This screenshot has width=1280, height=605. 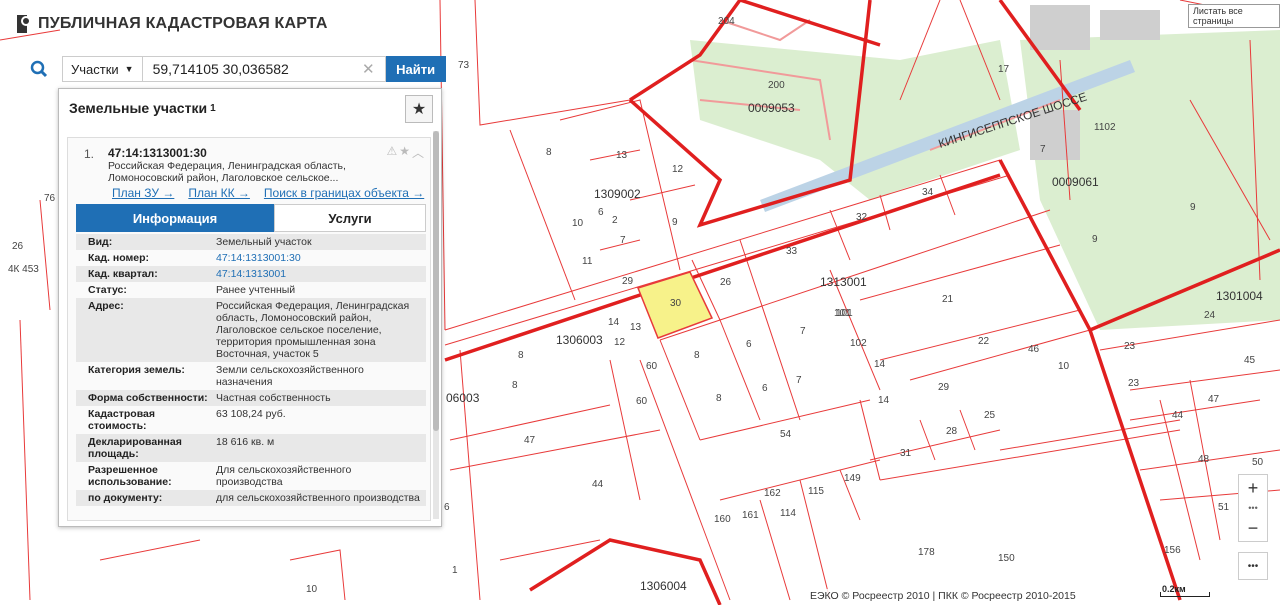 What do you see at coordinates (263, 69) in the screenshot?
I see `search-input: 59,714105 30,036582 ✕` at bounding box center [263, 69].